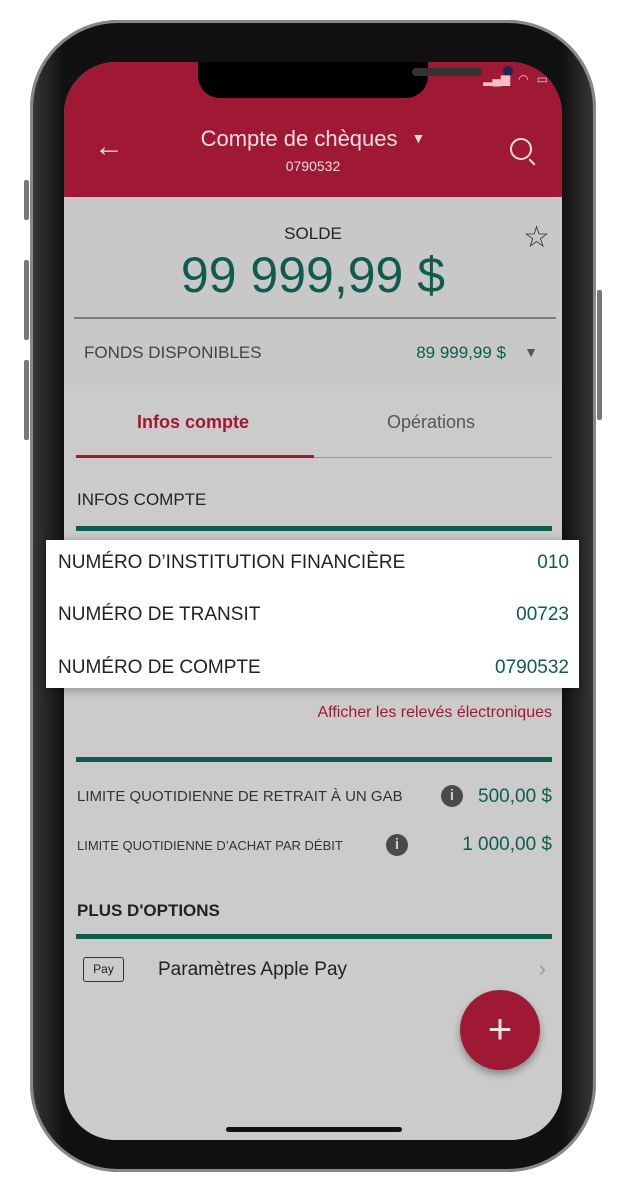  I want to click on wifi-icon: ◠, so click(523, 79).